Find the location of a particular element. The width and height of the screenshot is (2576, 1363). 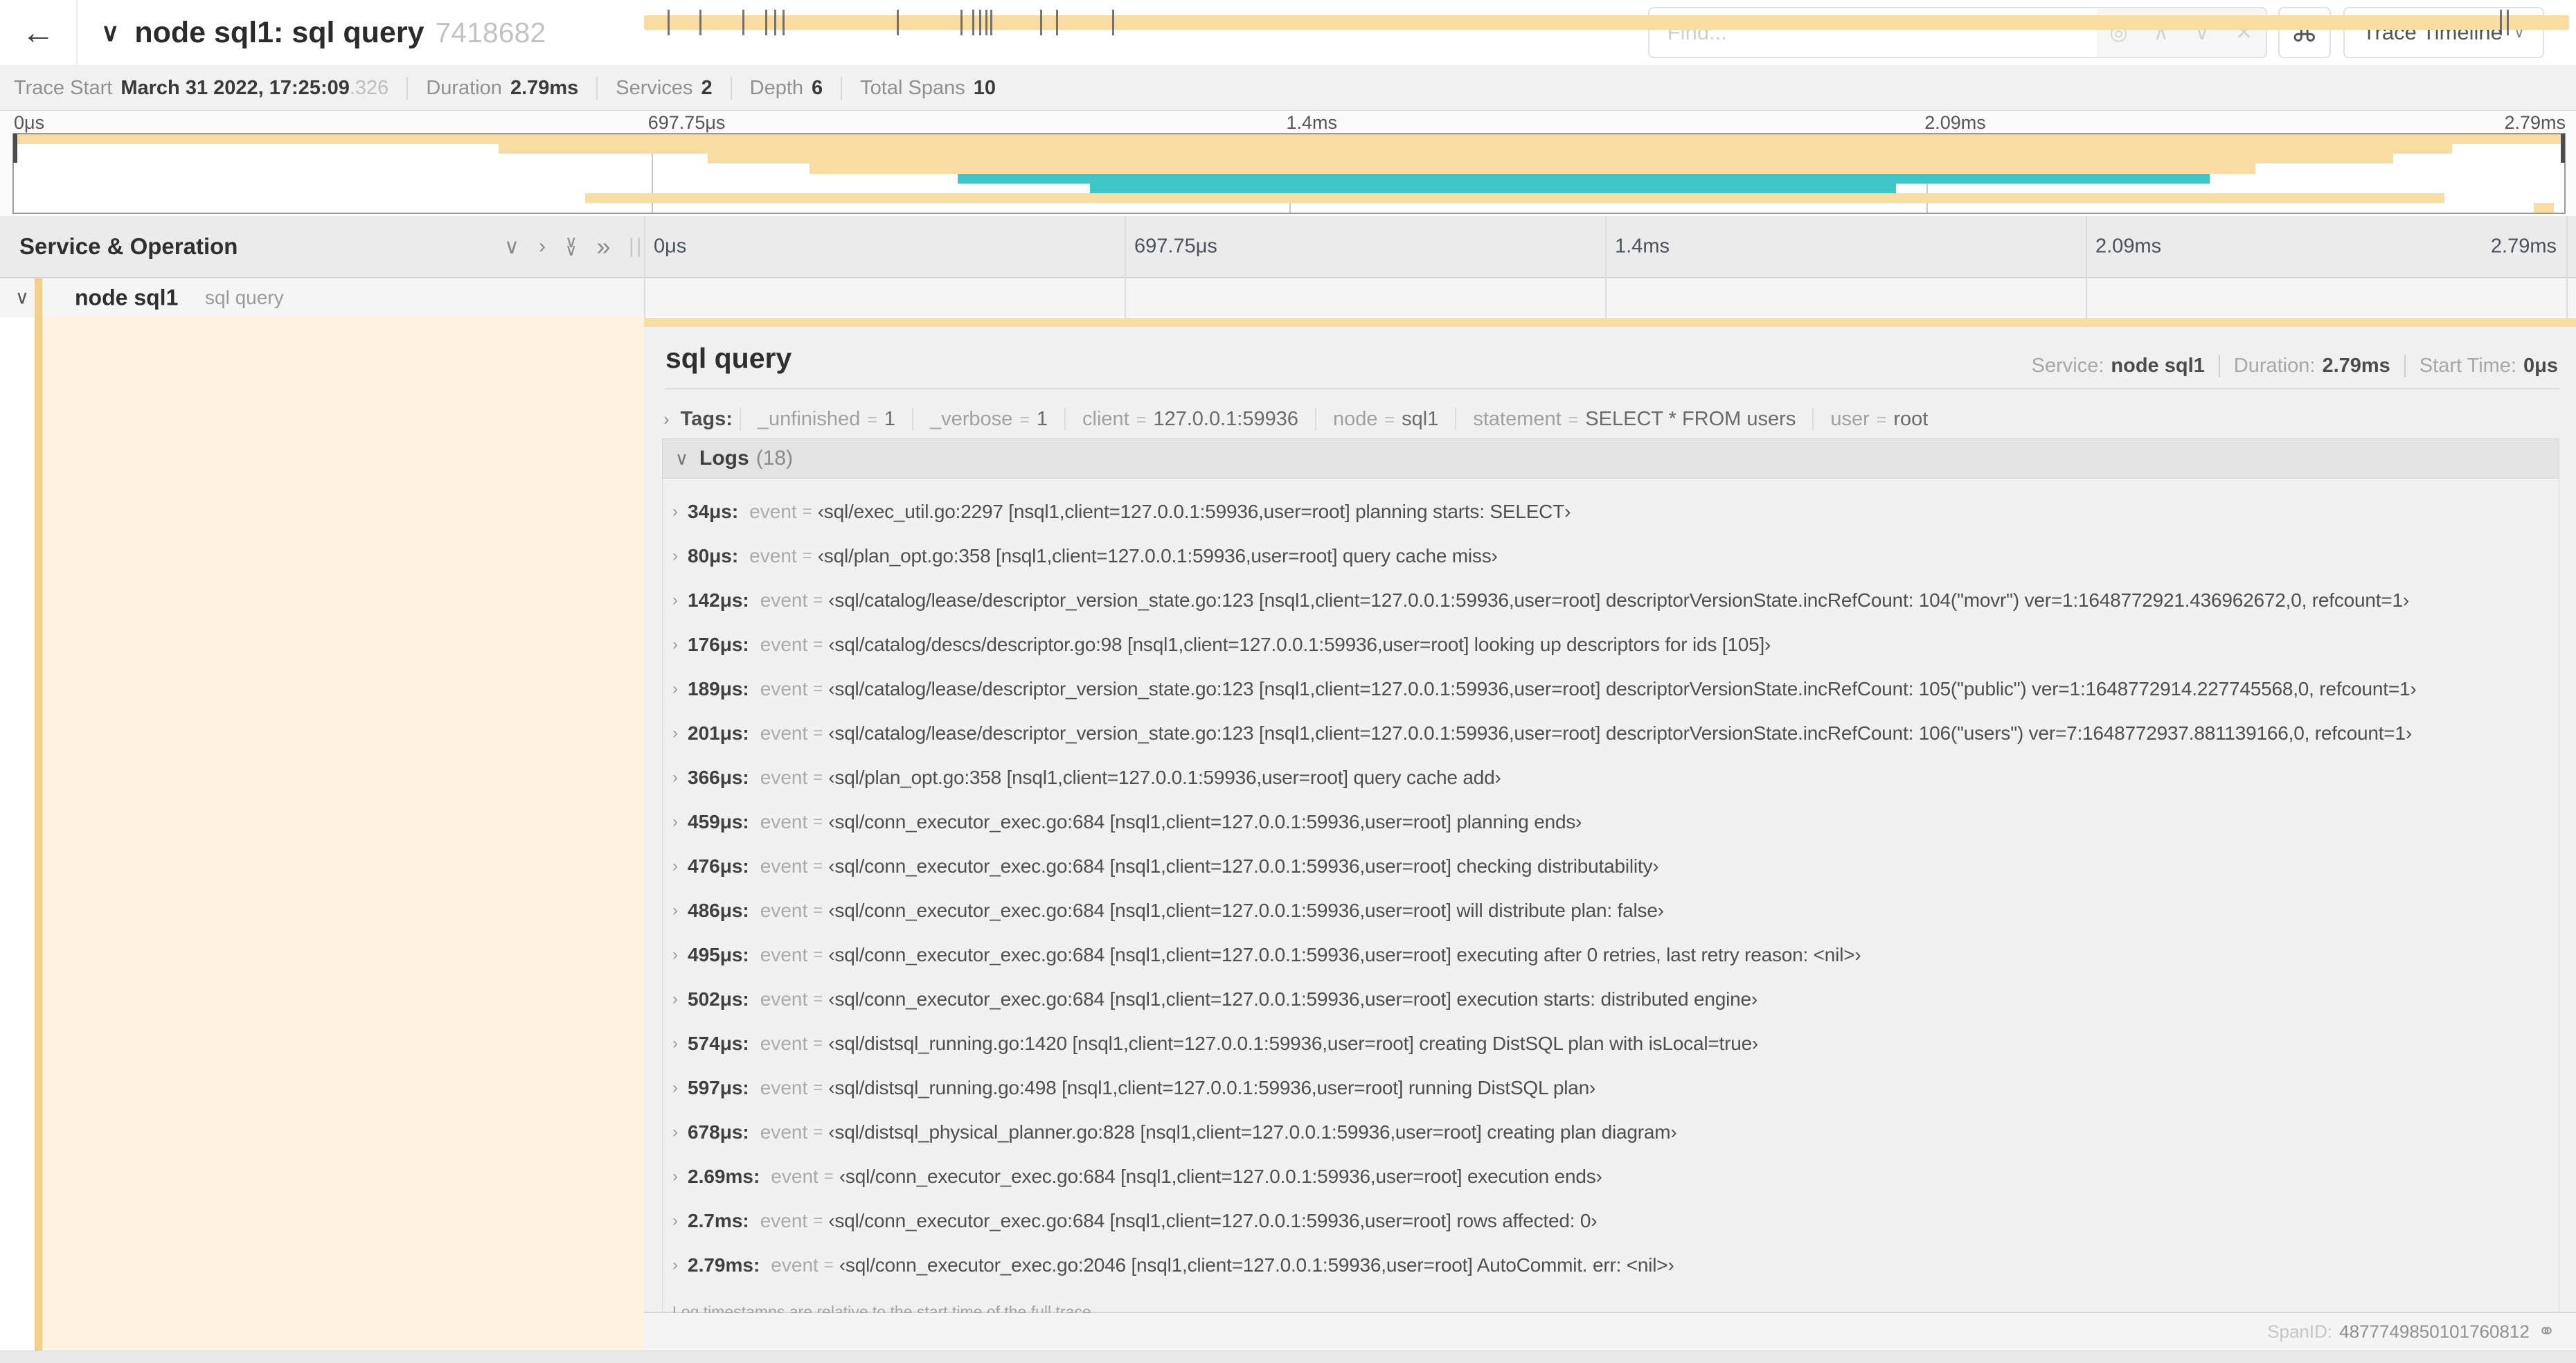

minimap-left-scrubber-handle is located at coordinates (15, 149).